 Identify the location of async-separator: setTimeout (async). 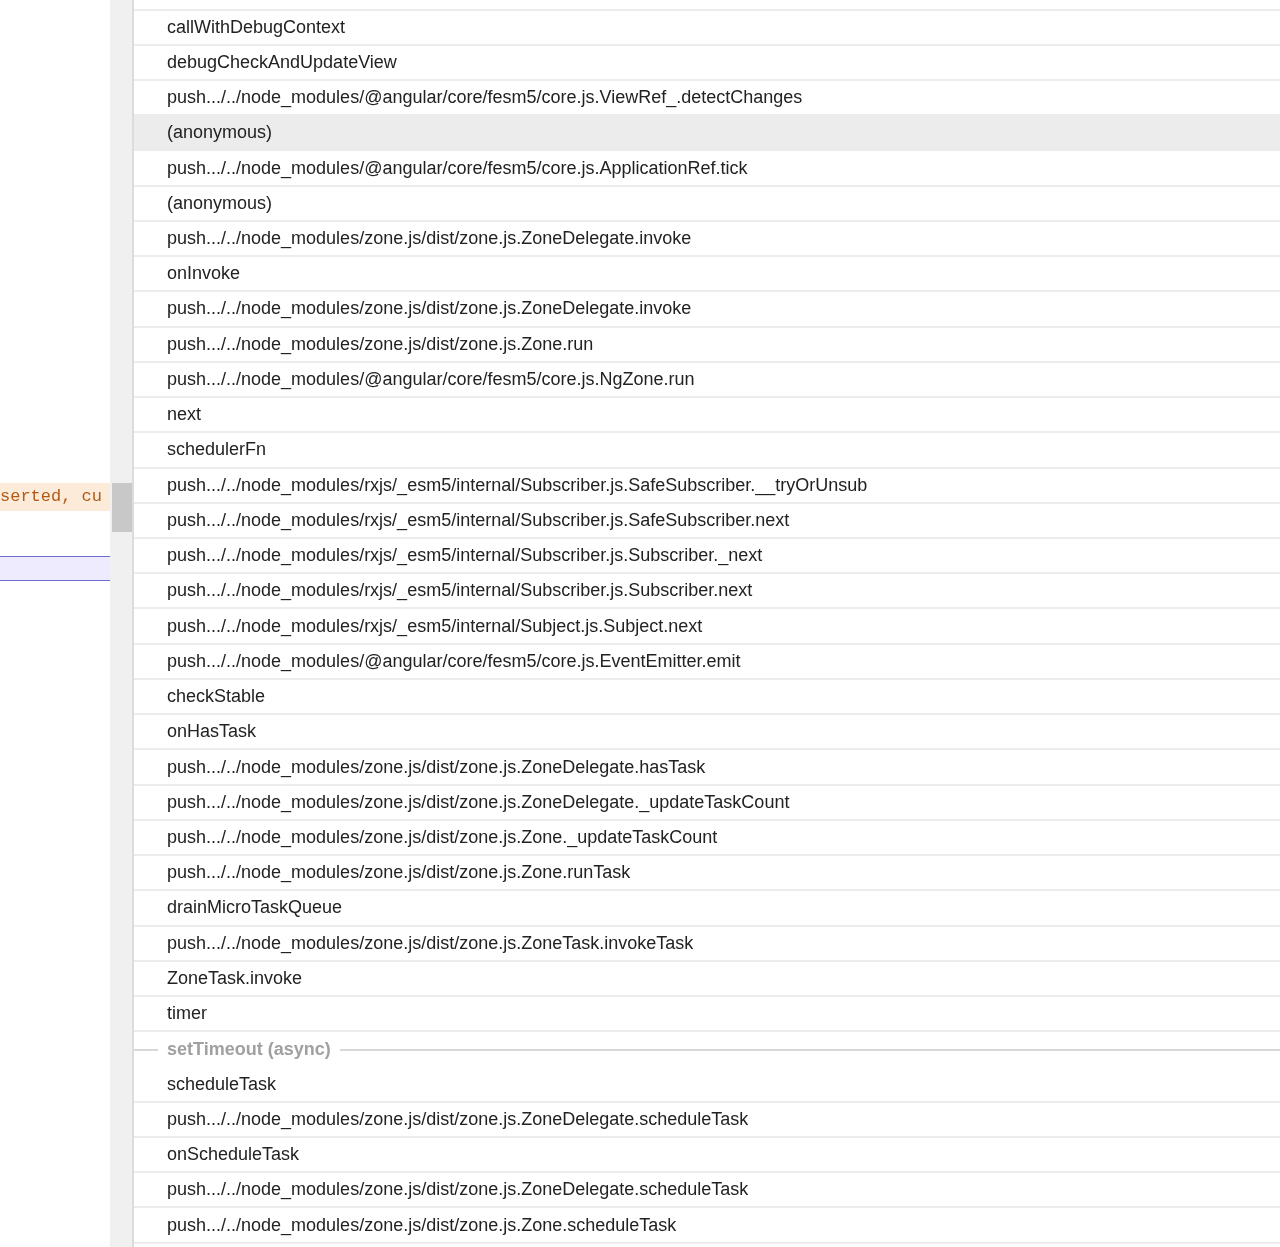
(249, 1050).